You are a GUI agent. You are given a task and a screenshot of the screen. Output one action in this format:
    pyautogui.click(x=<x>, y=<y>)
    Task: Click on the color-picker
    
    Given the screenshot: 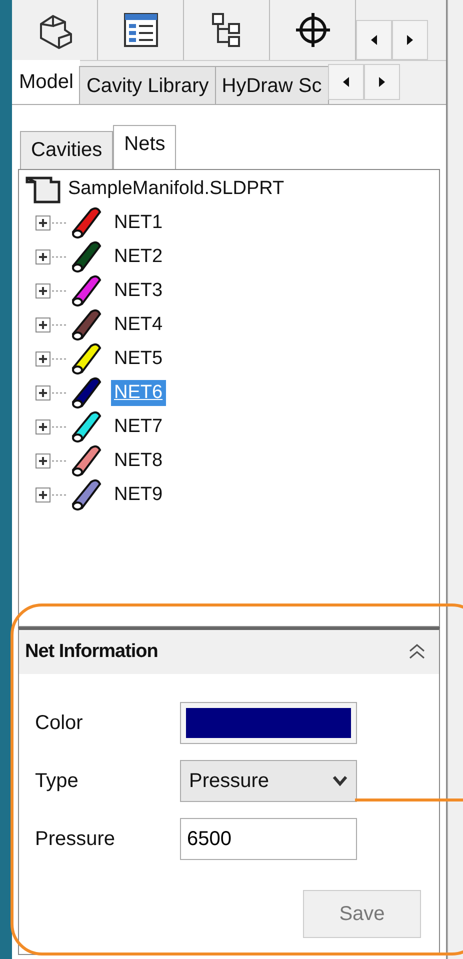 What is the action you would take?
    pyautogui.click(x=268, y=723)
    